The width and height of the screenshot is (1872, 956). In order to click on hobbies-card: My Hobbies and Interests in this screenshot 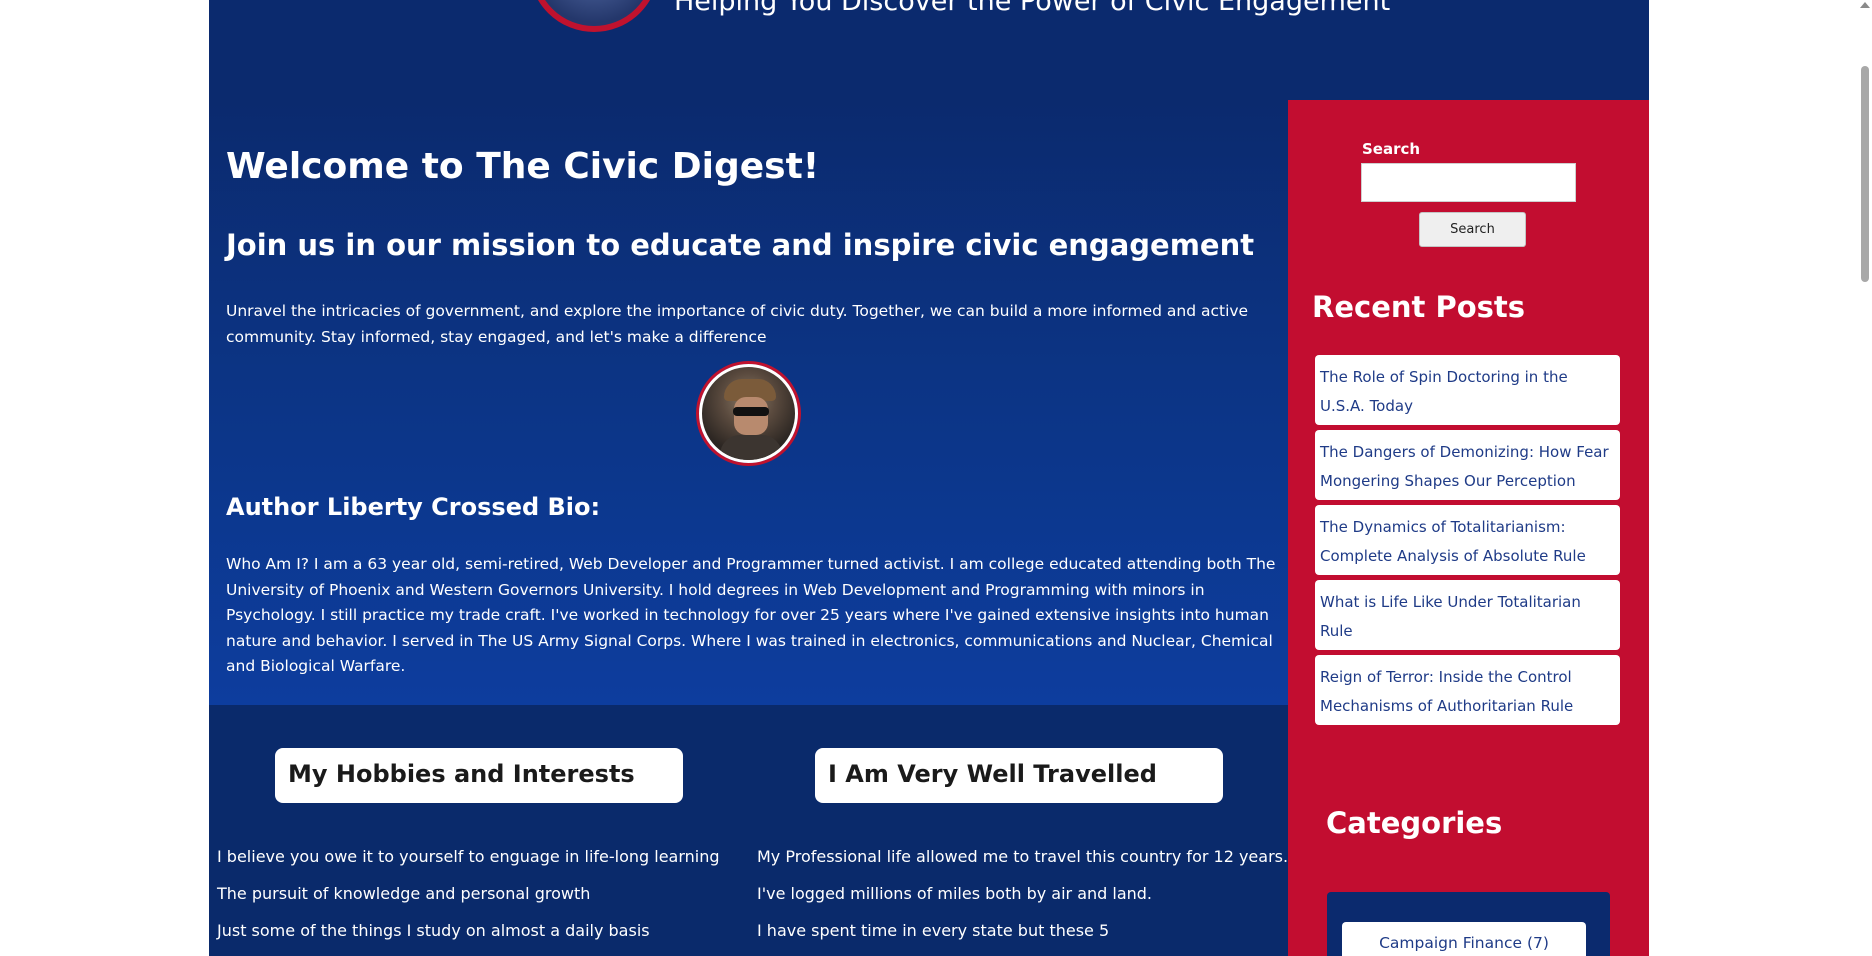, I will do `click(479, 775)`.